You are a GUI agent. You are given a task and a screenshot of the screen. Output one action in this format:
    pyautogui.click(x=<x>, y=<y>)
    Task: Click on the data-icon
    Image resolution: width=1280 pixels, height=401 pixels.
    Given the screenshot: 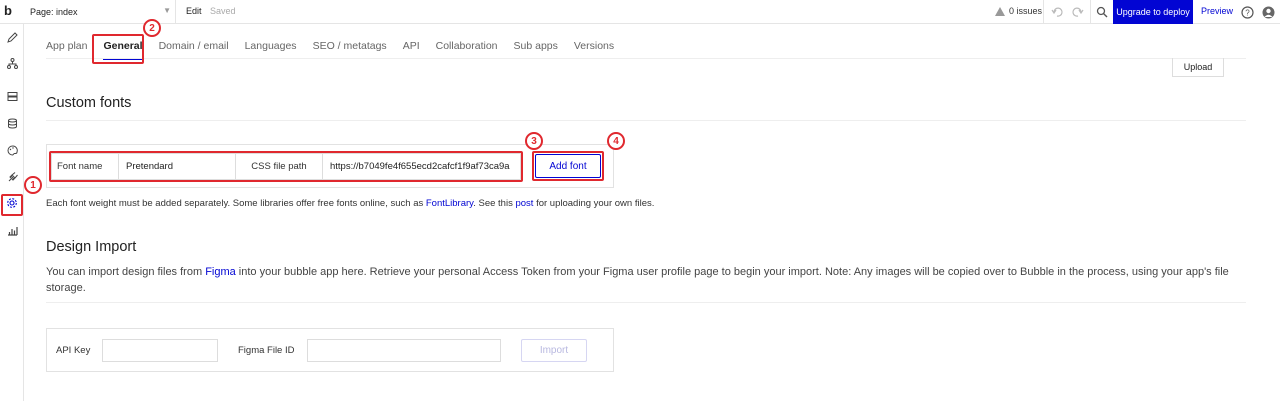 What is the action you would take?
    pyautogui.click(x=12, y=96)
    